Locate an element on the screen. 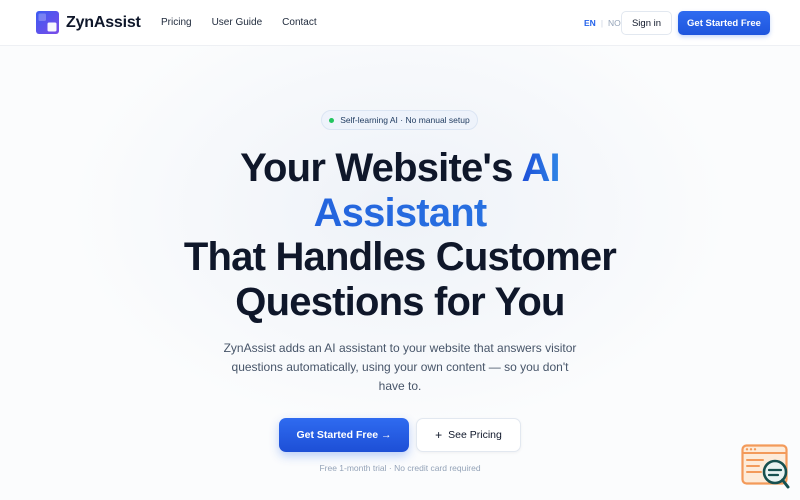  sign-in-button: Sign in is located at coordinates (646, 23).